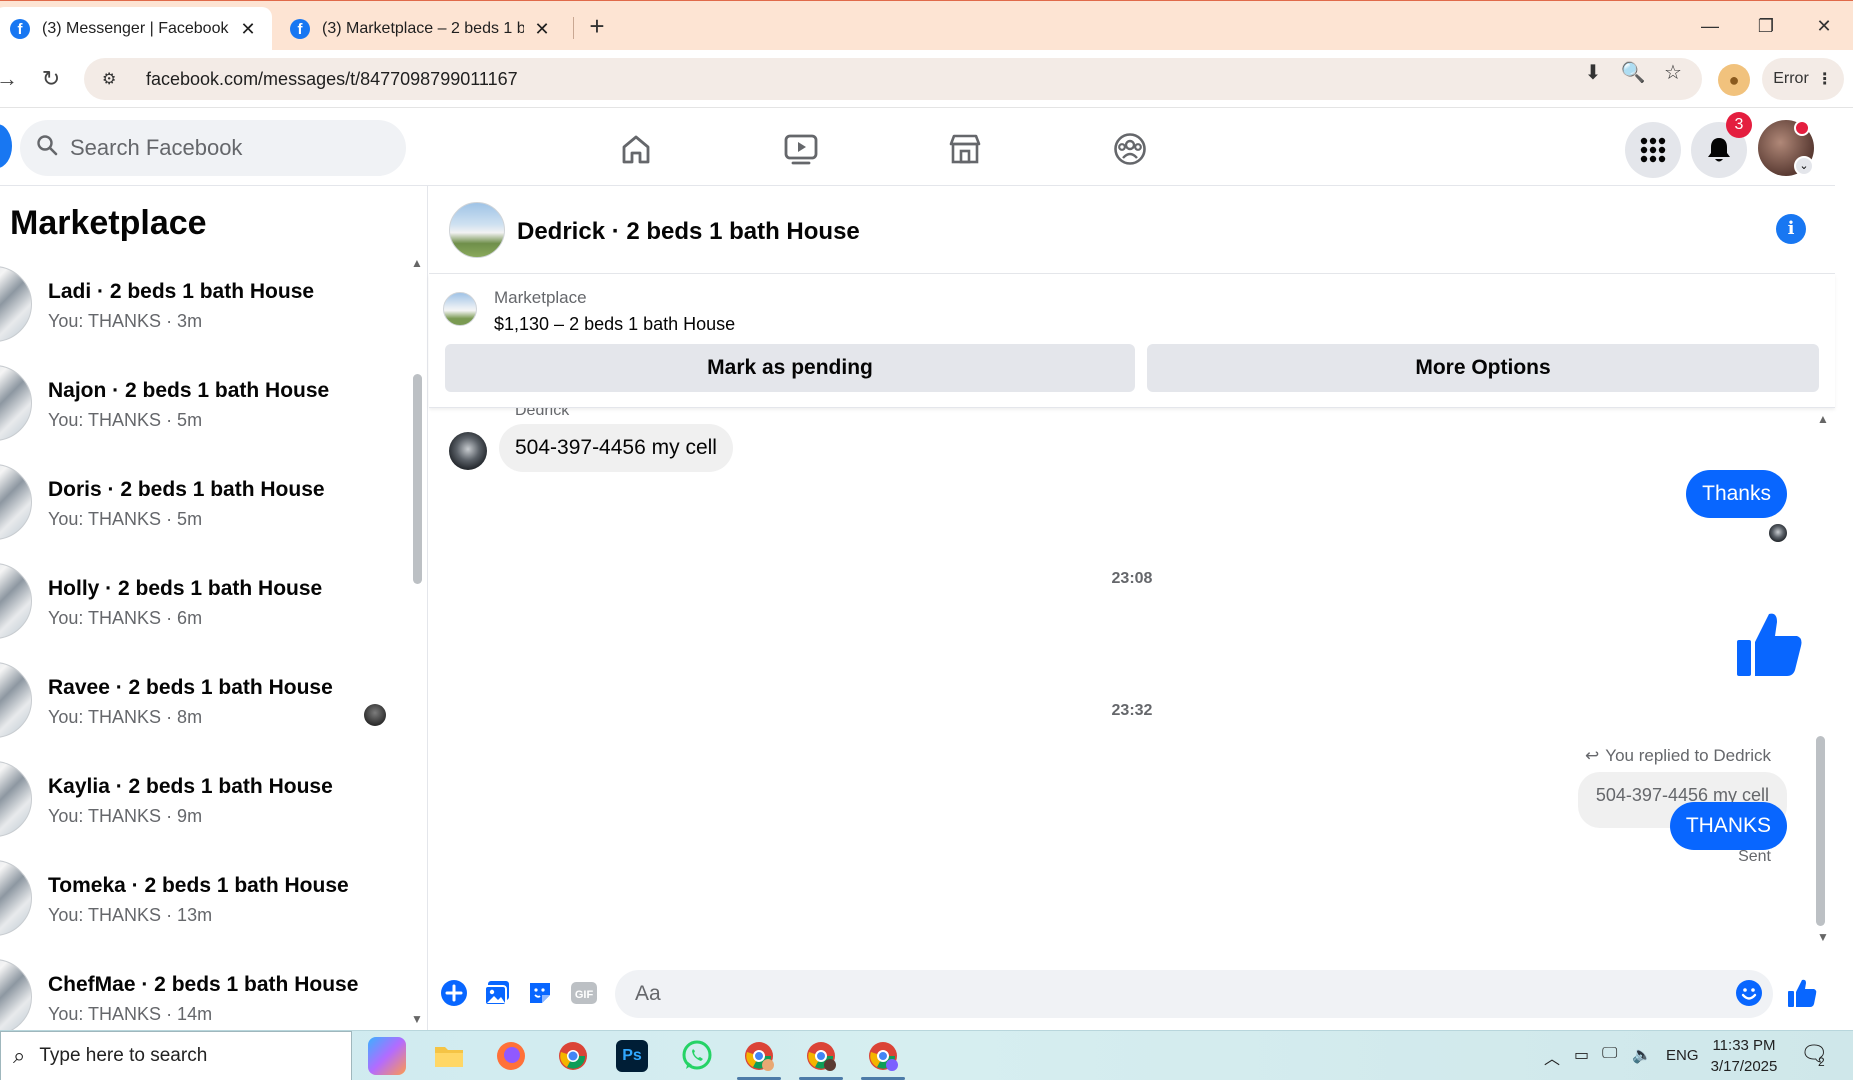  I want to click on sender-avatar, so click(468, 451).